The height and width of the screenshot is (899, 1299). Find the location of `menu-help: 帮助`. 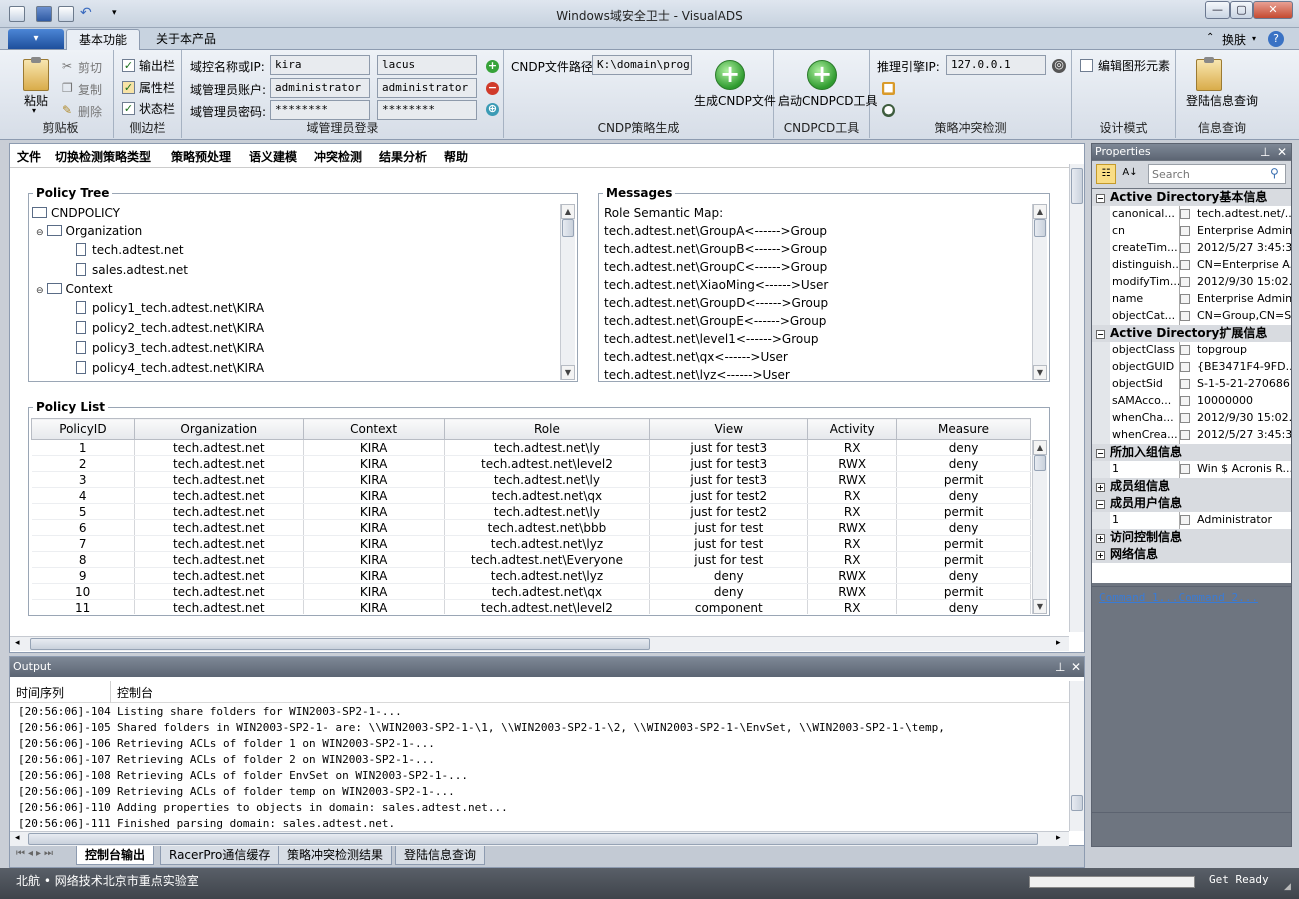

menu-help: 帮助 is located at coordinates (456, 156).